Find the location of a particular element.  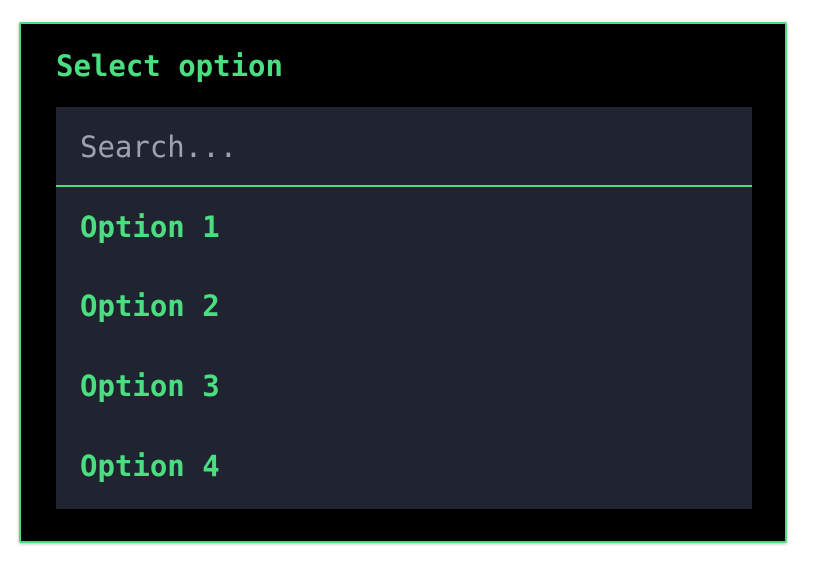

dialog-title: Select option is located at coordinates (169, 66).